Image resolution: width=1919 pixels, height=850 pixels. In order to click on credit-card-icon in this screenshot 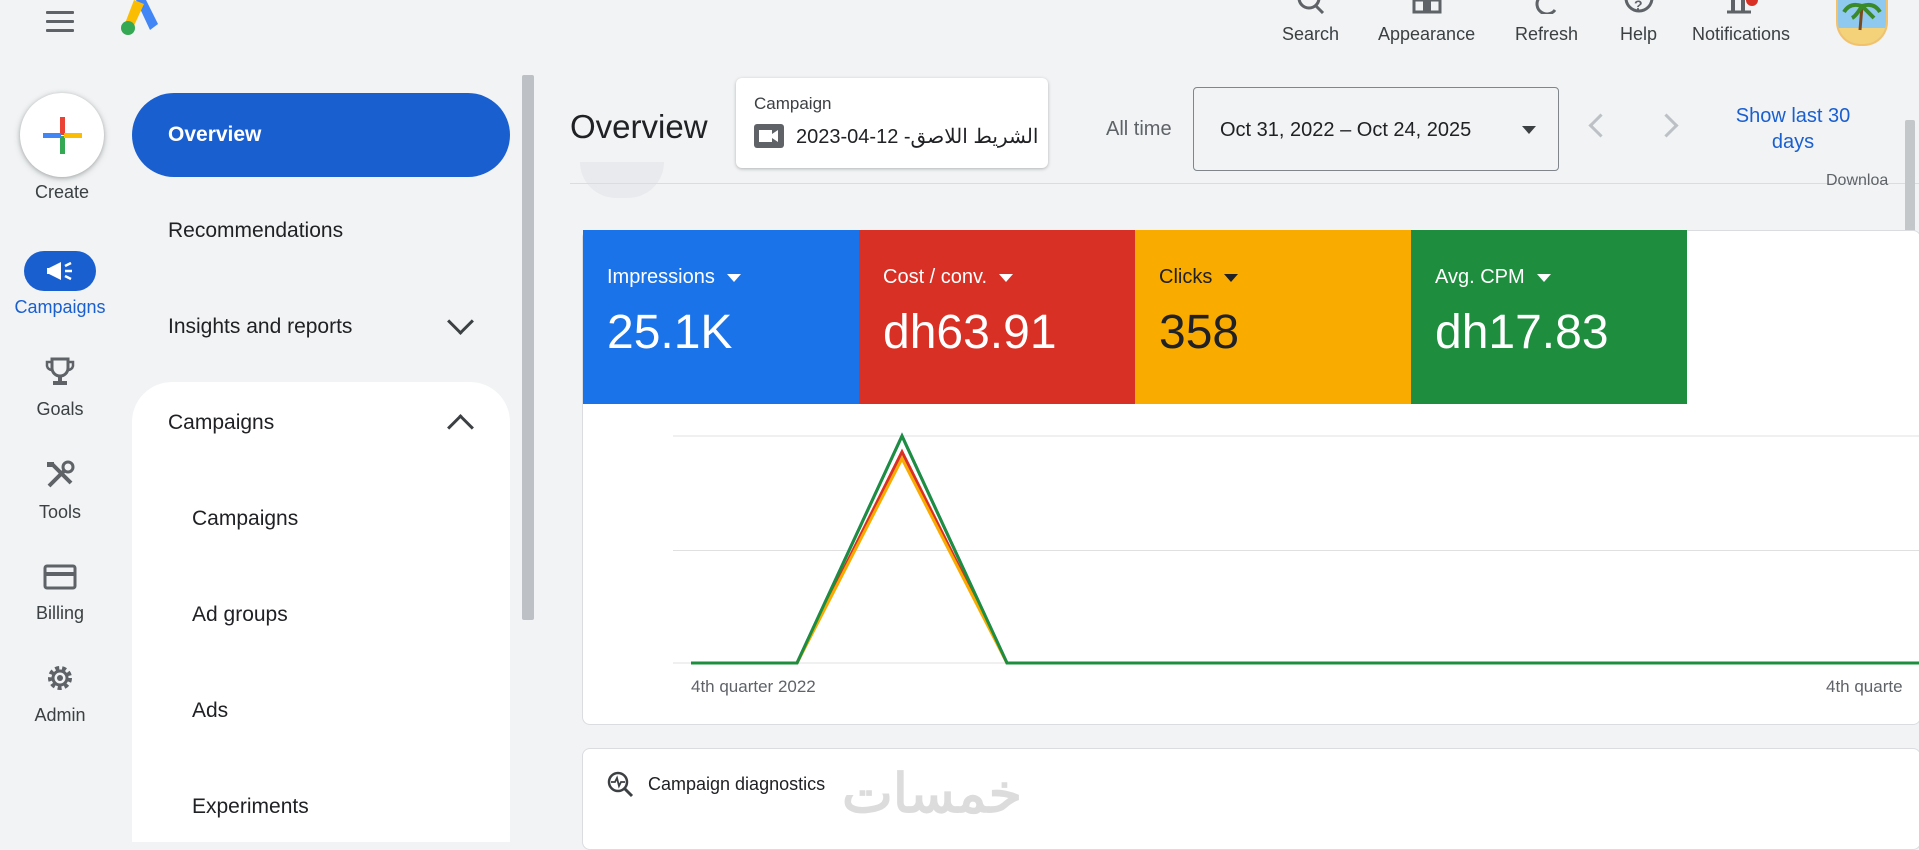, I will do `click(60, 579)`.